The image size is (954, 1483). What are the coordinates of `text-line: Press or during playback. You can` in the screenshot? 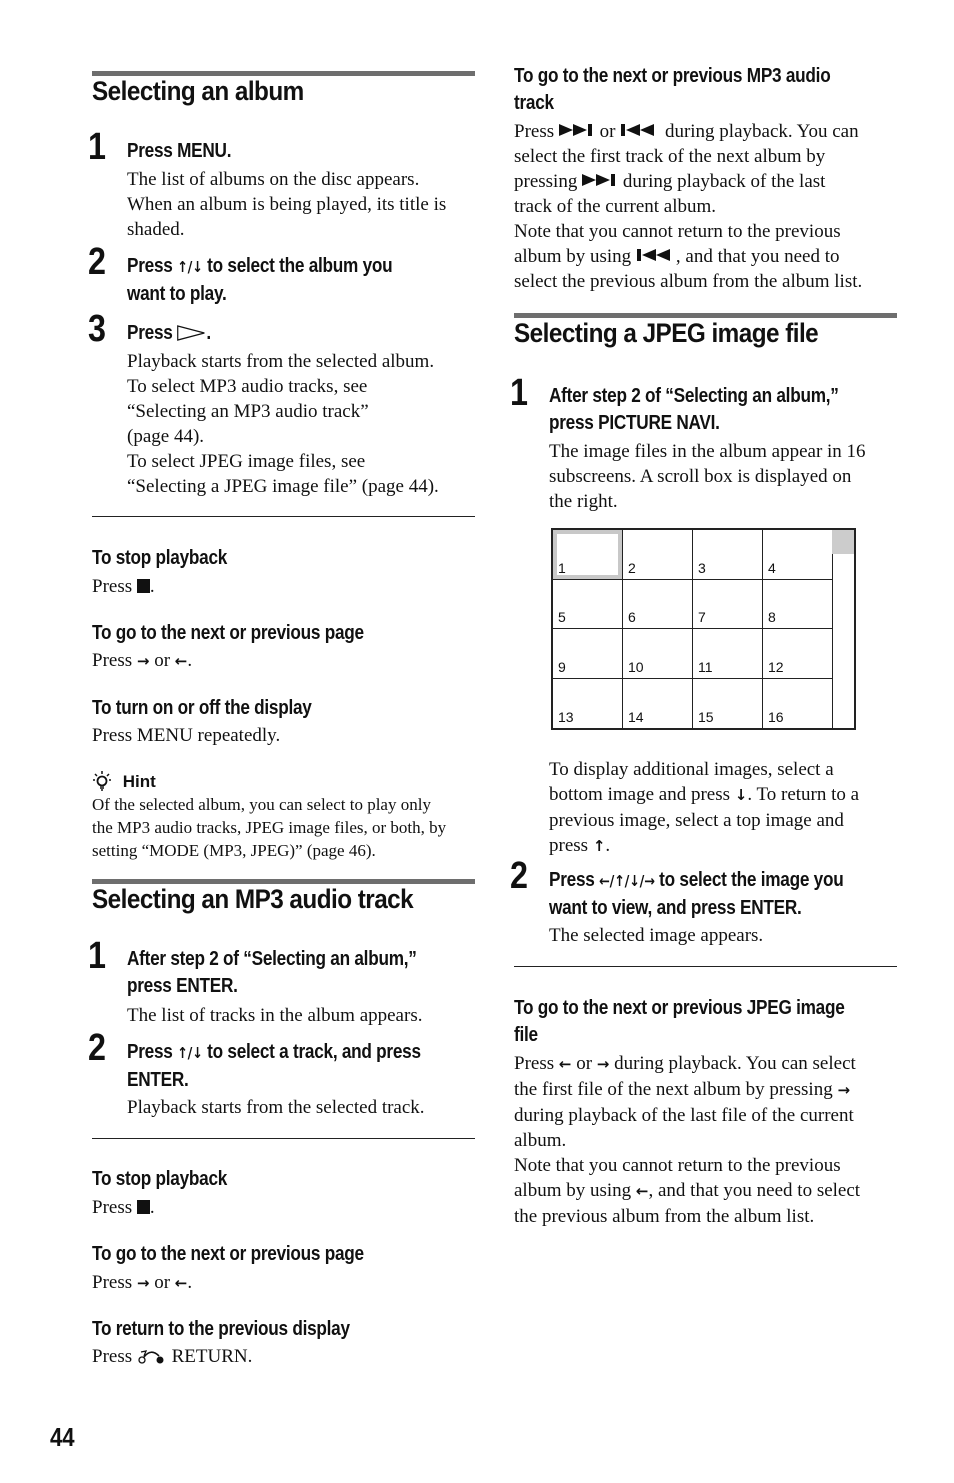 It's located at (709, 131).